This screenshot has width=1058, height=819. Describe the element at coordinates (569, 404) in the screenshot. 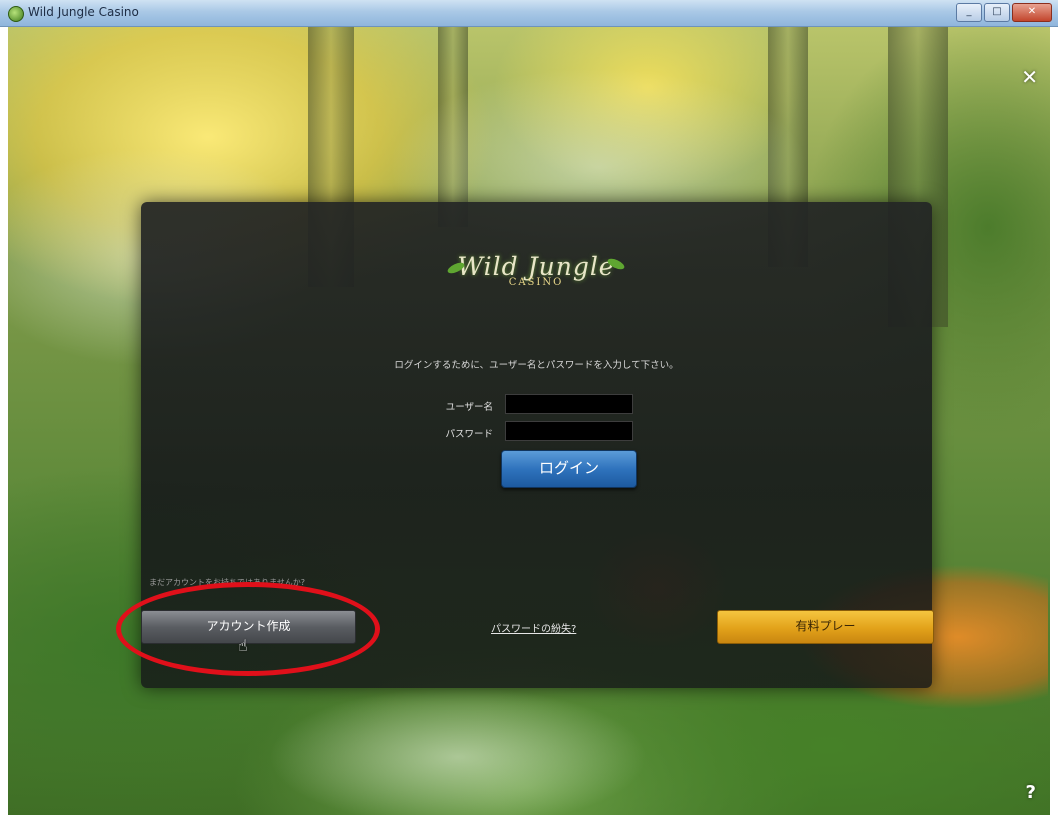

I see `username-input` at that location.